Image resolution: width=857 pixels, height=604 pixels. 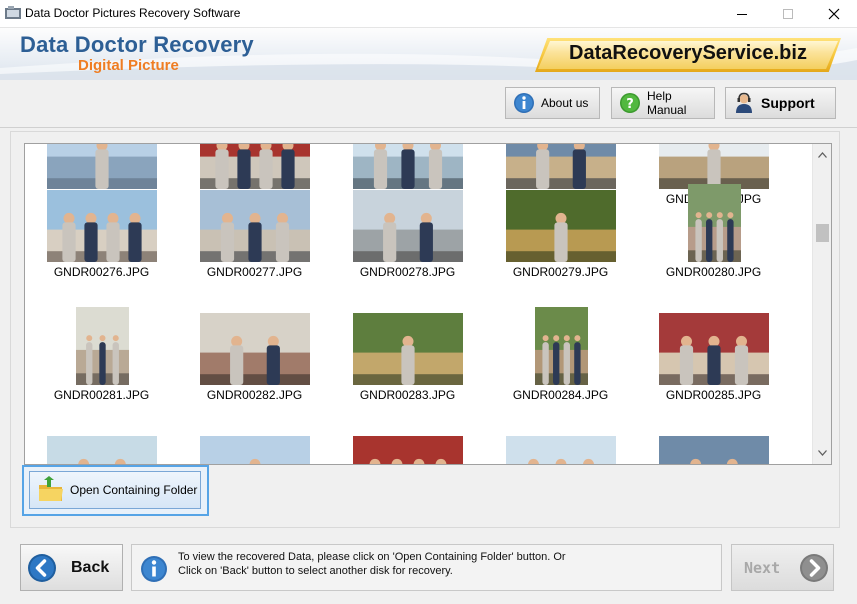 I want to click on maximize-button, so click(x=788, y=14).